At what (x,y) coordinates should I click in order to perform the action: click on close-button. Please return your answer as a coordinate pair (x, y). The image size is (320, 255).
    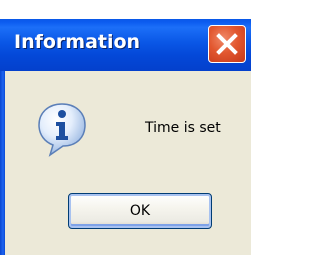
    Looking at the image, I should click on (227, 44).